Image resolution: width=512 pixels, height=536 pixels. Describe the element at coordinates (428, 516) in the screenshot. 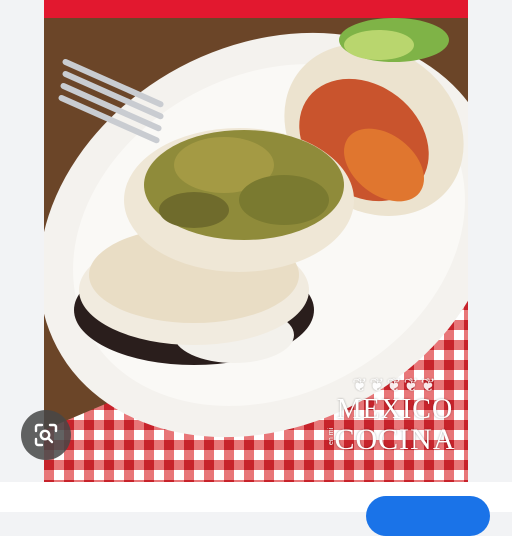

I see `visit-button` at that location.